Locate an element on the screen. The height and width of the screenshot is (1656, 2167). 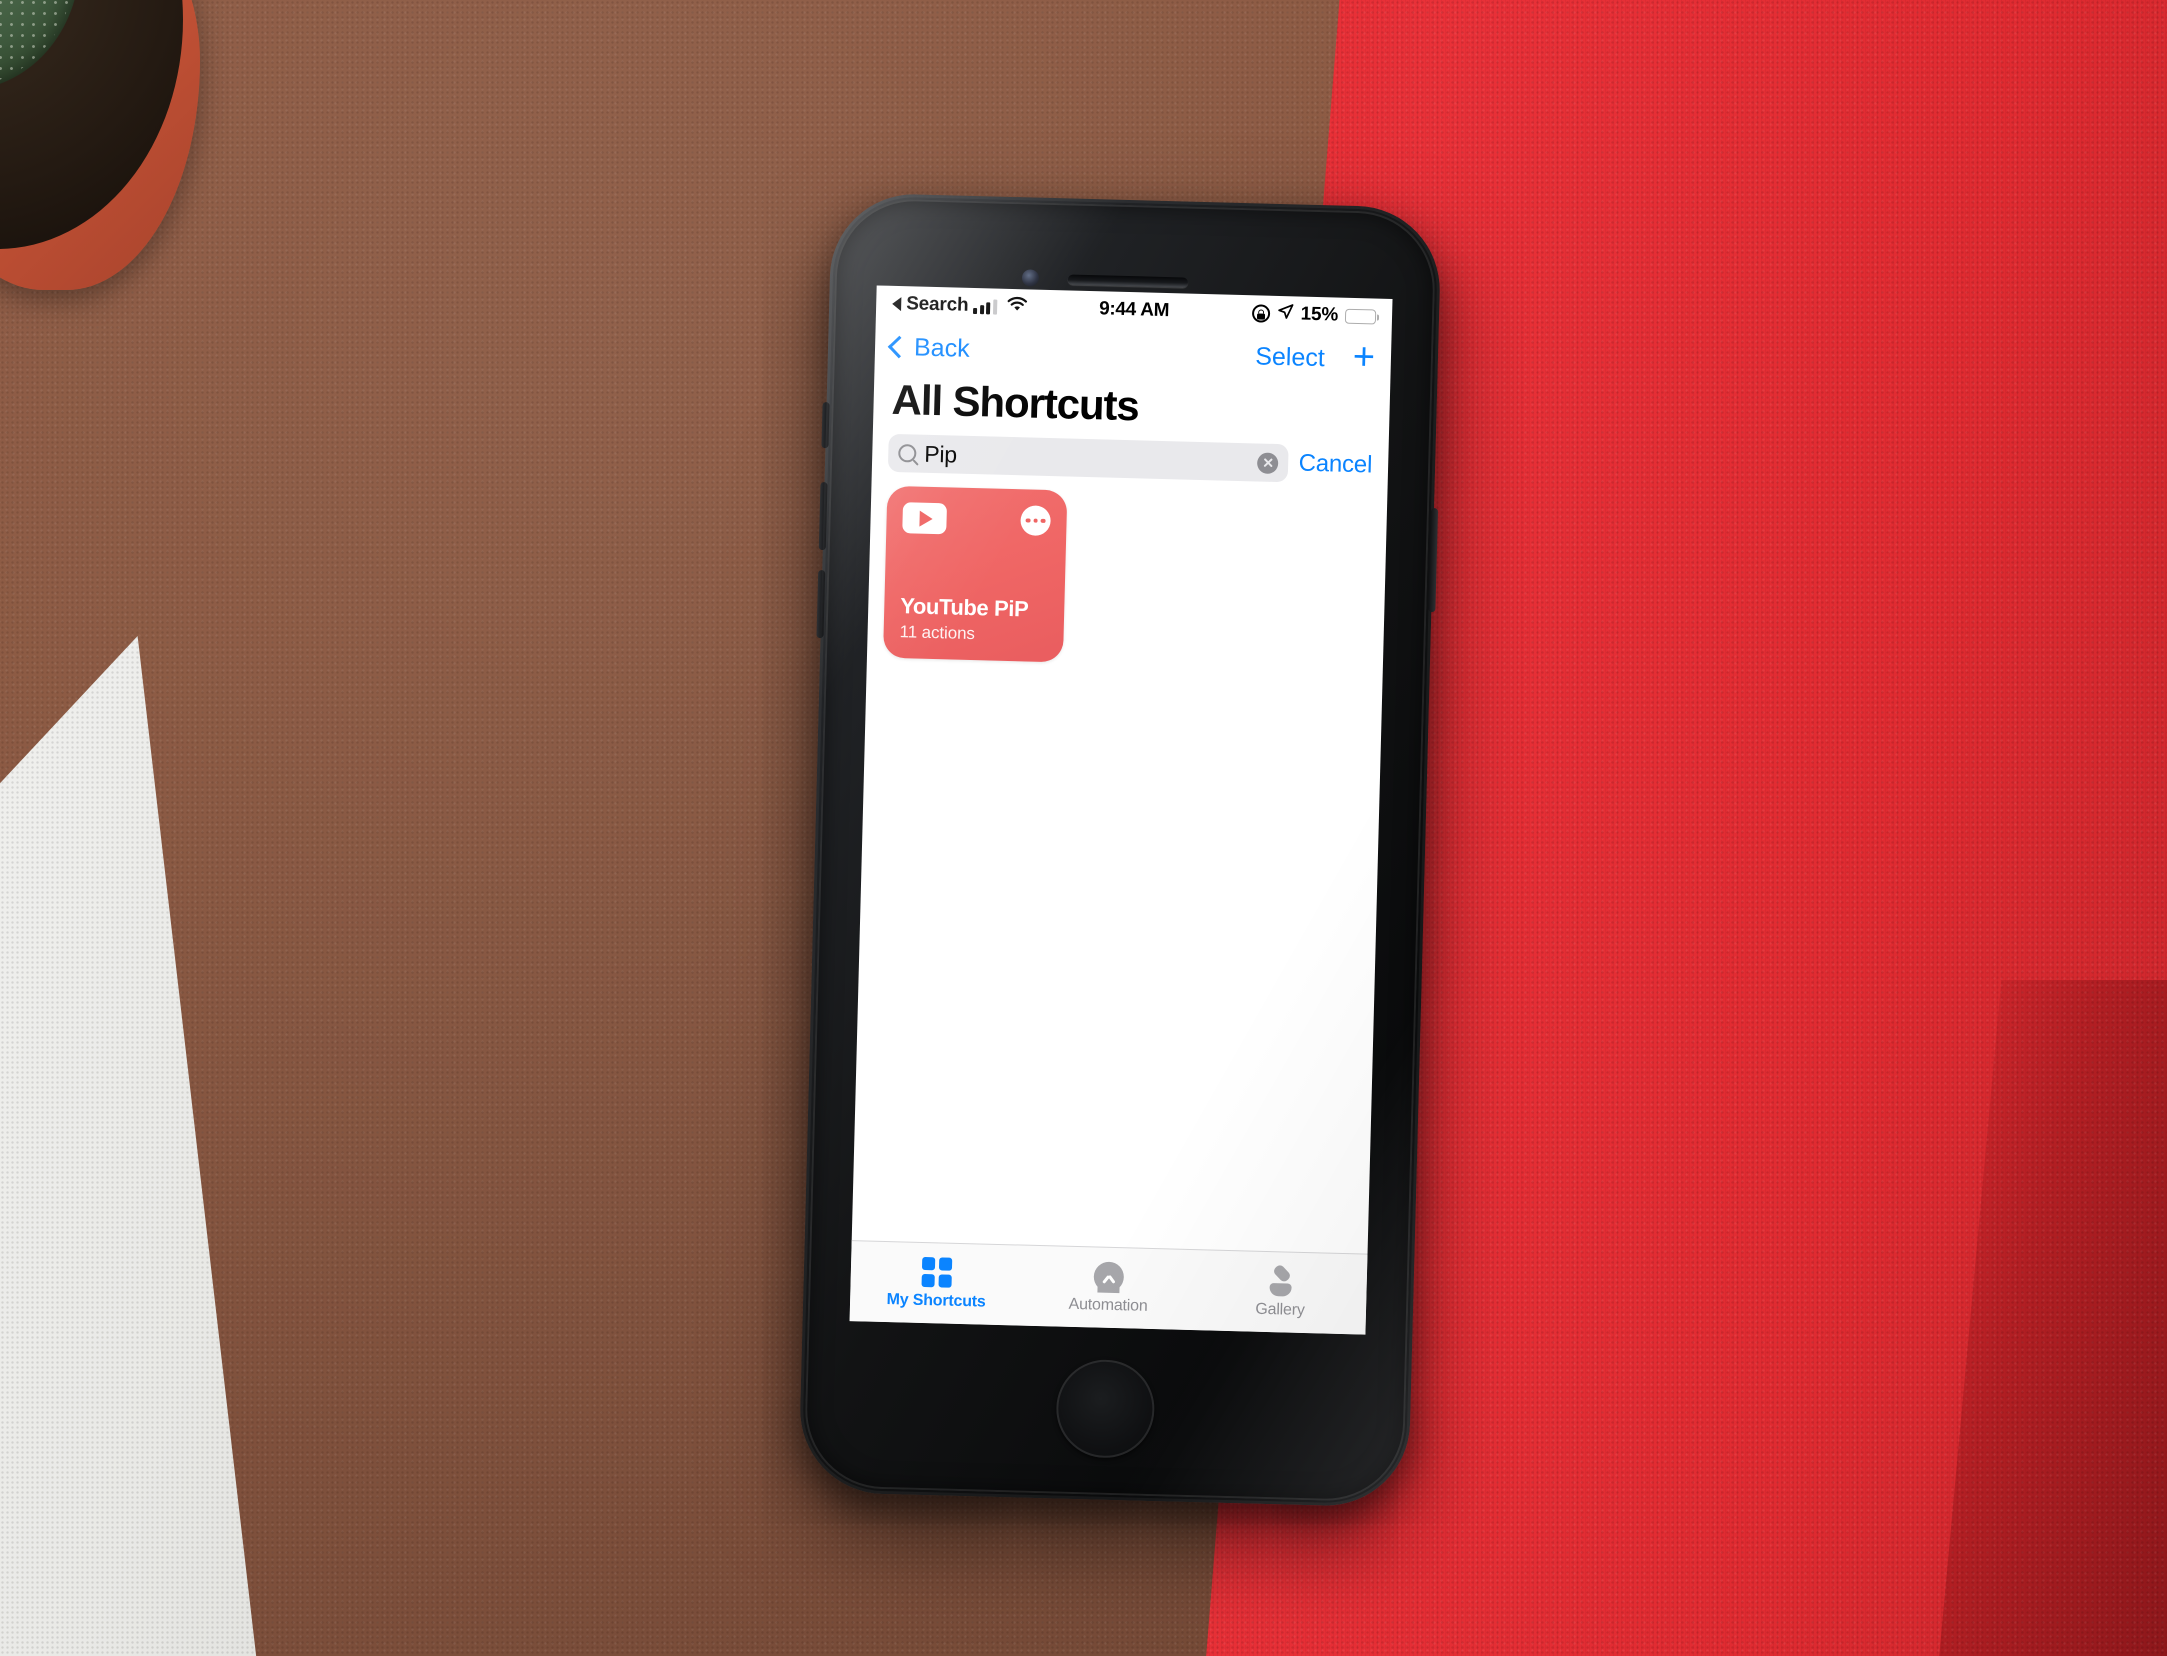
tab-my-shortcuts: My Shortcuts is located at coordinates (936, 1283).